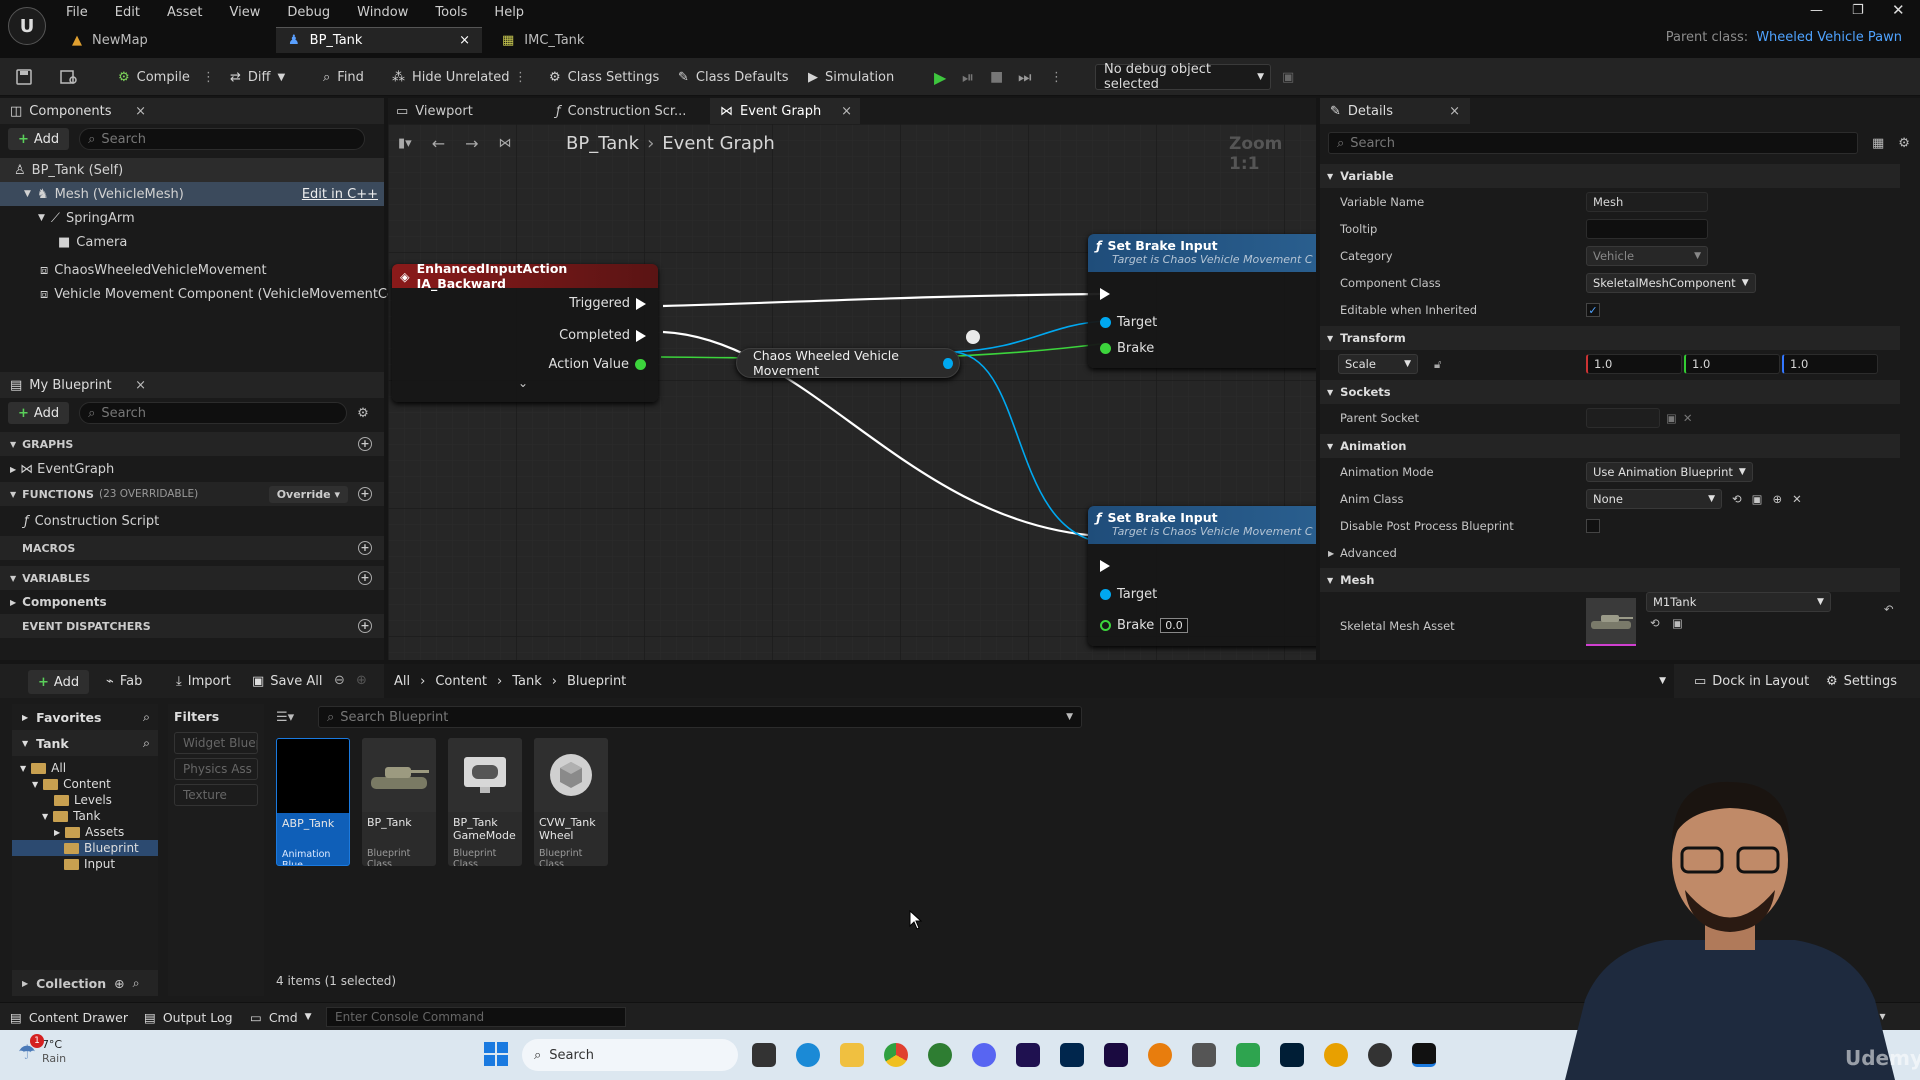 The height and width of the screenshot is (1080, 1920). What do you see at coordinates (940, 77) in the screenshot?
I see `play-icon: ▶` at bounding box center [940, 77].